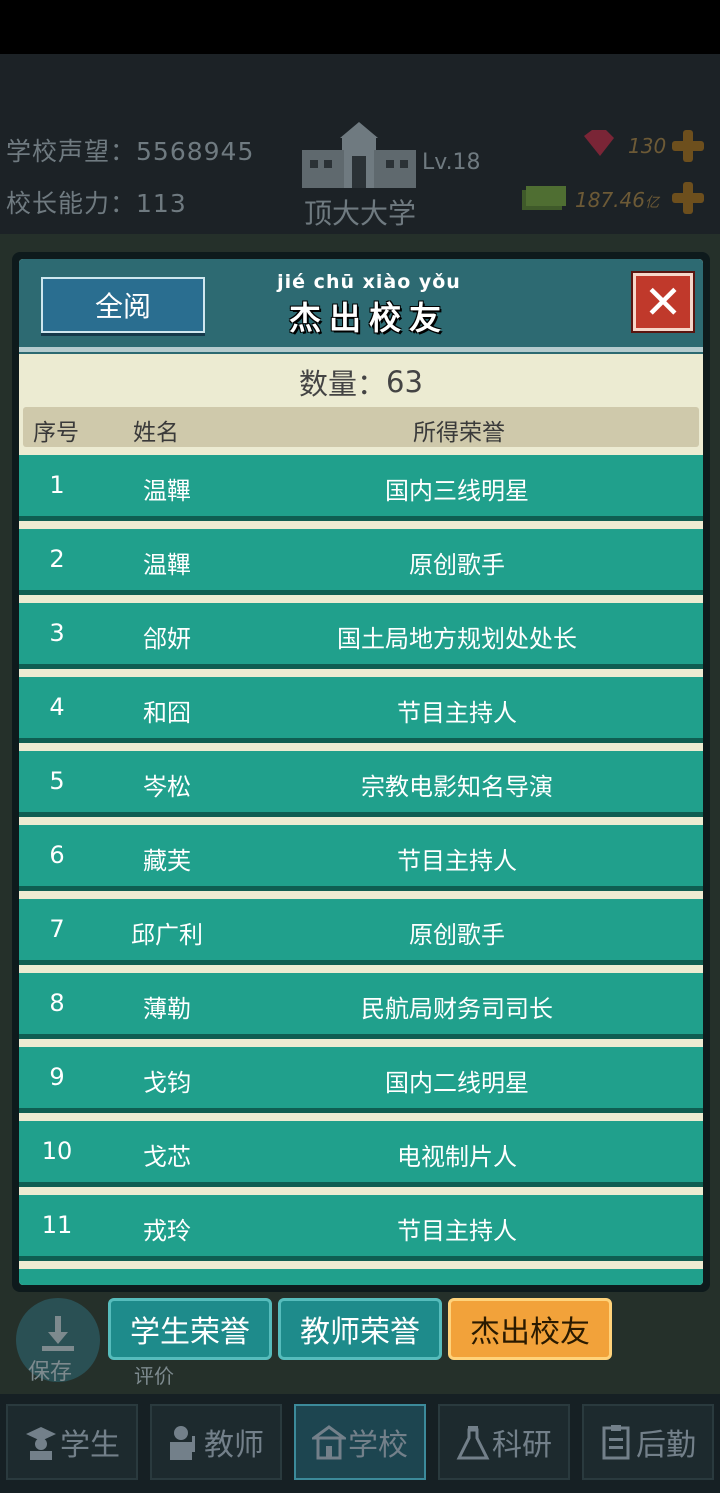 Image resolution: width=720 pixels, height=1493 pixels. I want to click on column-no: 序号, so click(56, 433).